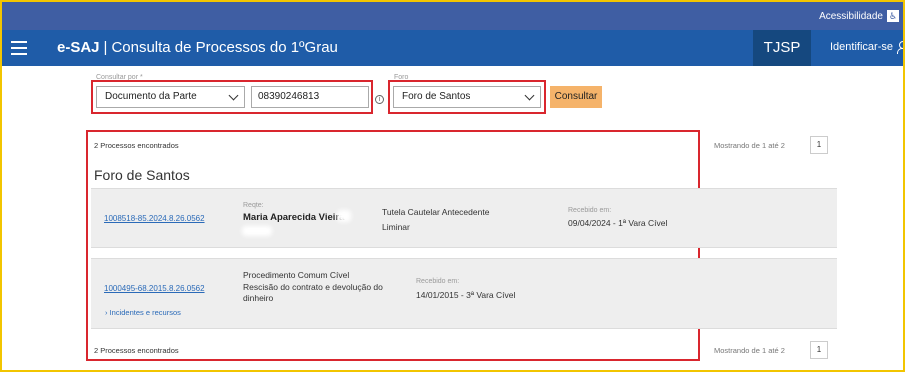 Image resolution: width=905 pixels, height=372 pixels. Describe the element at coordinates (106, 312) in the screenshot. I see `chevron-right-icon: ›` at that location.